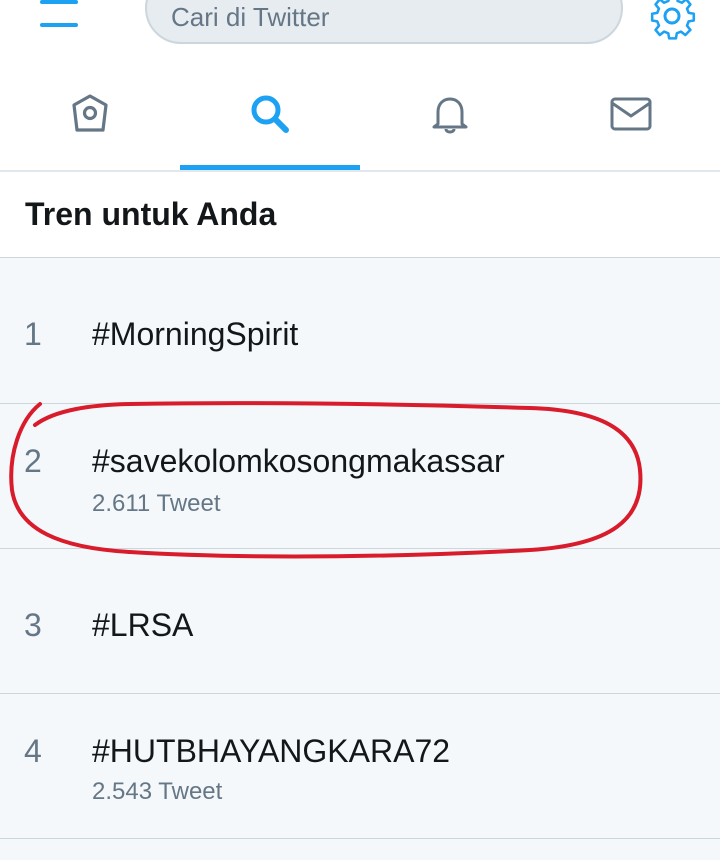  What do you see at coordinates (60, 17) in the screenshot?
I see `hamburger-menu-icon` at bounding box center [60, 17].